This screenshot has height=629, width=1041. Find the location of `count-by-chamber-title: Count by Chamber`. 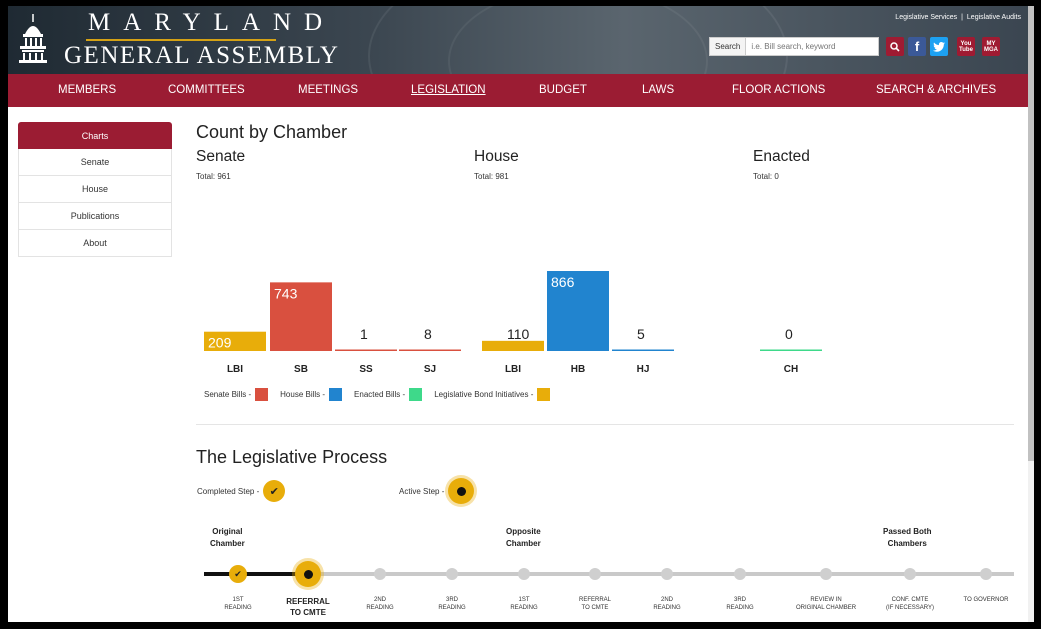

count-by-chamber-title: Count by Chamber is located at coordinates (272, 132).